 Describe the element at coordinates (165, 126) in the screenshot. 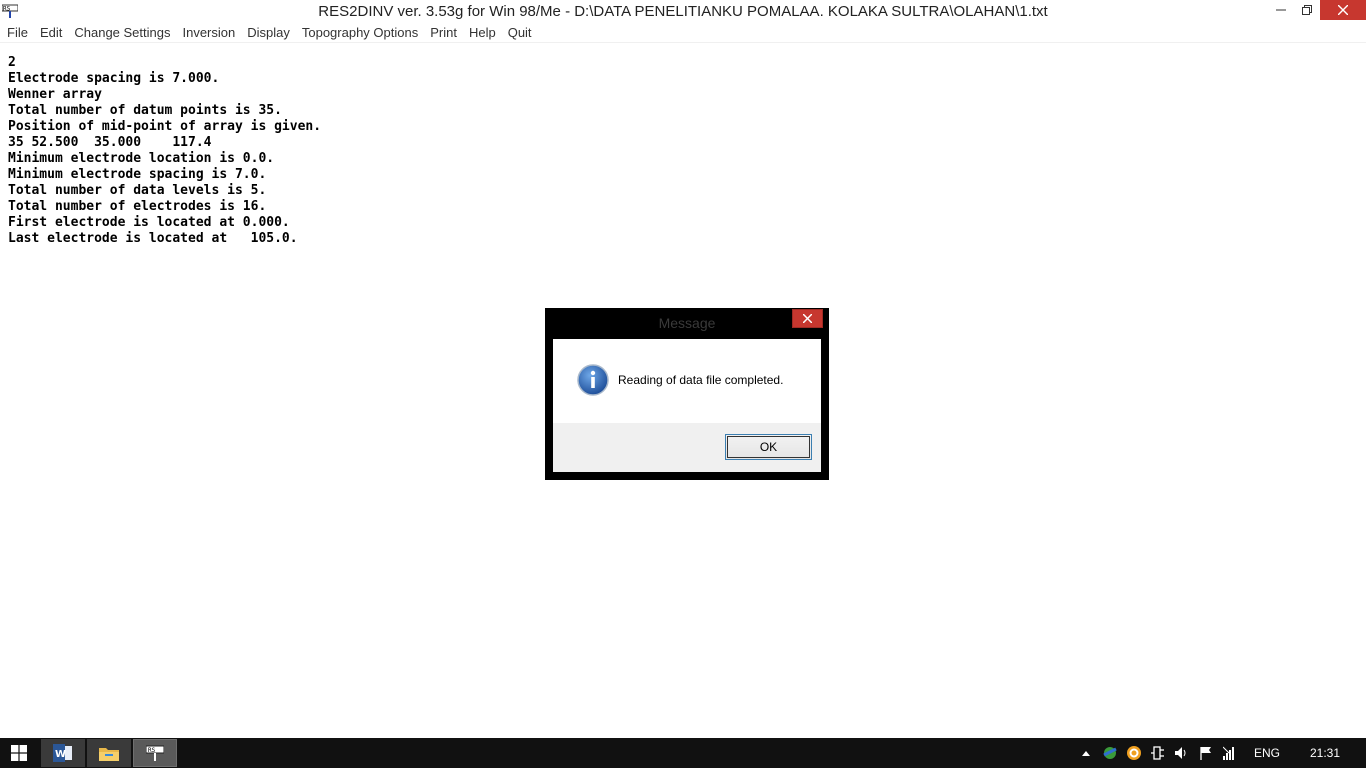

I see `output-line: Position of mid-point of array is given.` at that location.